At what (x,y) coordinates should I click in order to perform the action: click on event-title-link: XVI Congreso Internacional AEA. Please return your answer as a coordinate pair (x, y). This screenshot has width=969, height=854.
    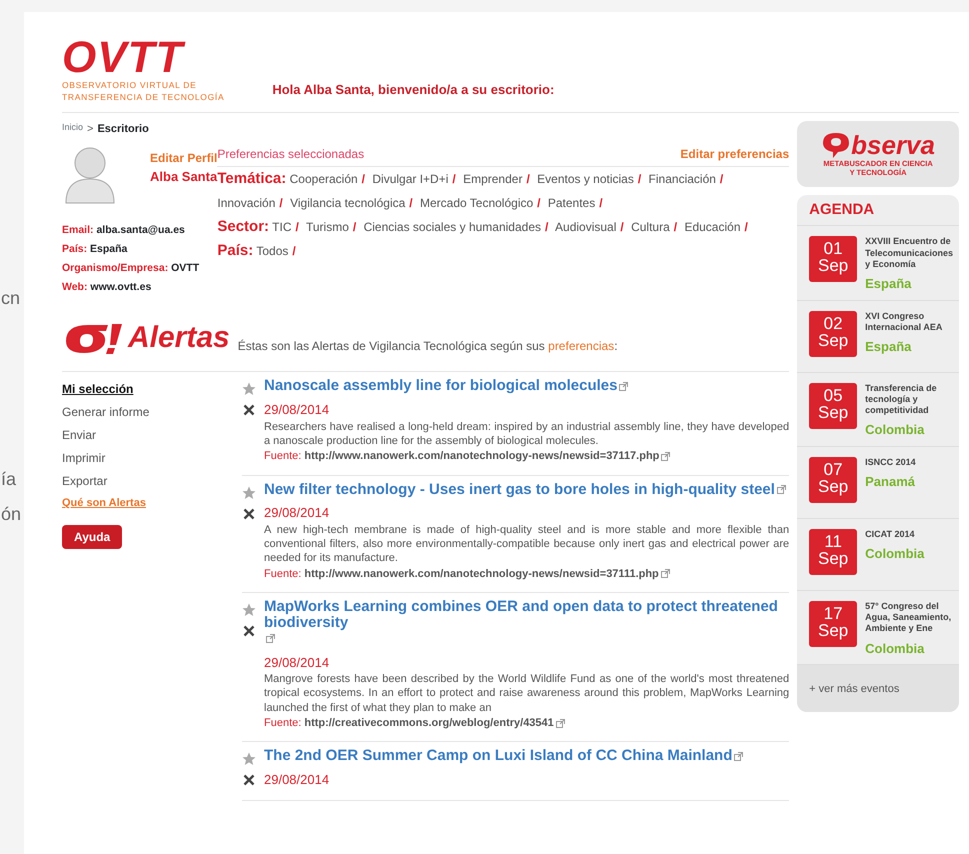
    Looking at the image, I should click on (909, 322).